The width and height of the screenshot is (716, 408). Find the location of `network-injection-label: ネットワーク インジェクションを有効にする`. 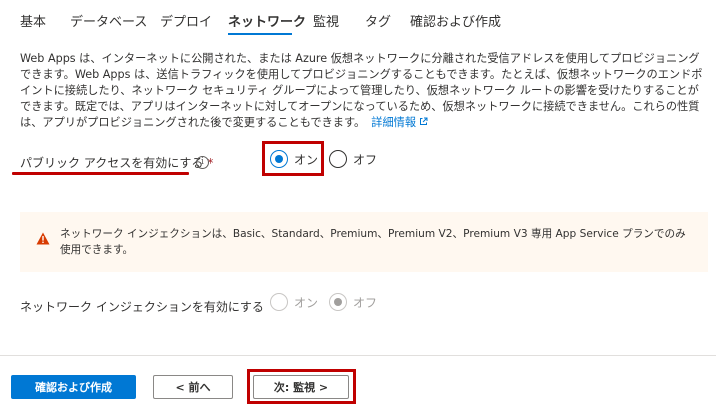

network-injection-label: ネットワーク インジェクションを有効にする is located at coordinates (142, 307).